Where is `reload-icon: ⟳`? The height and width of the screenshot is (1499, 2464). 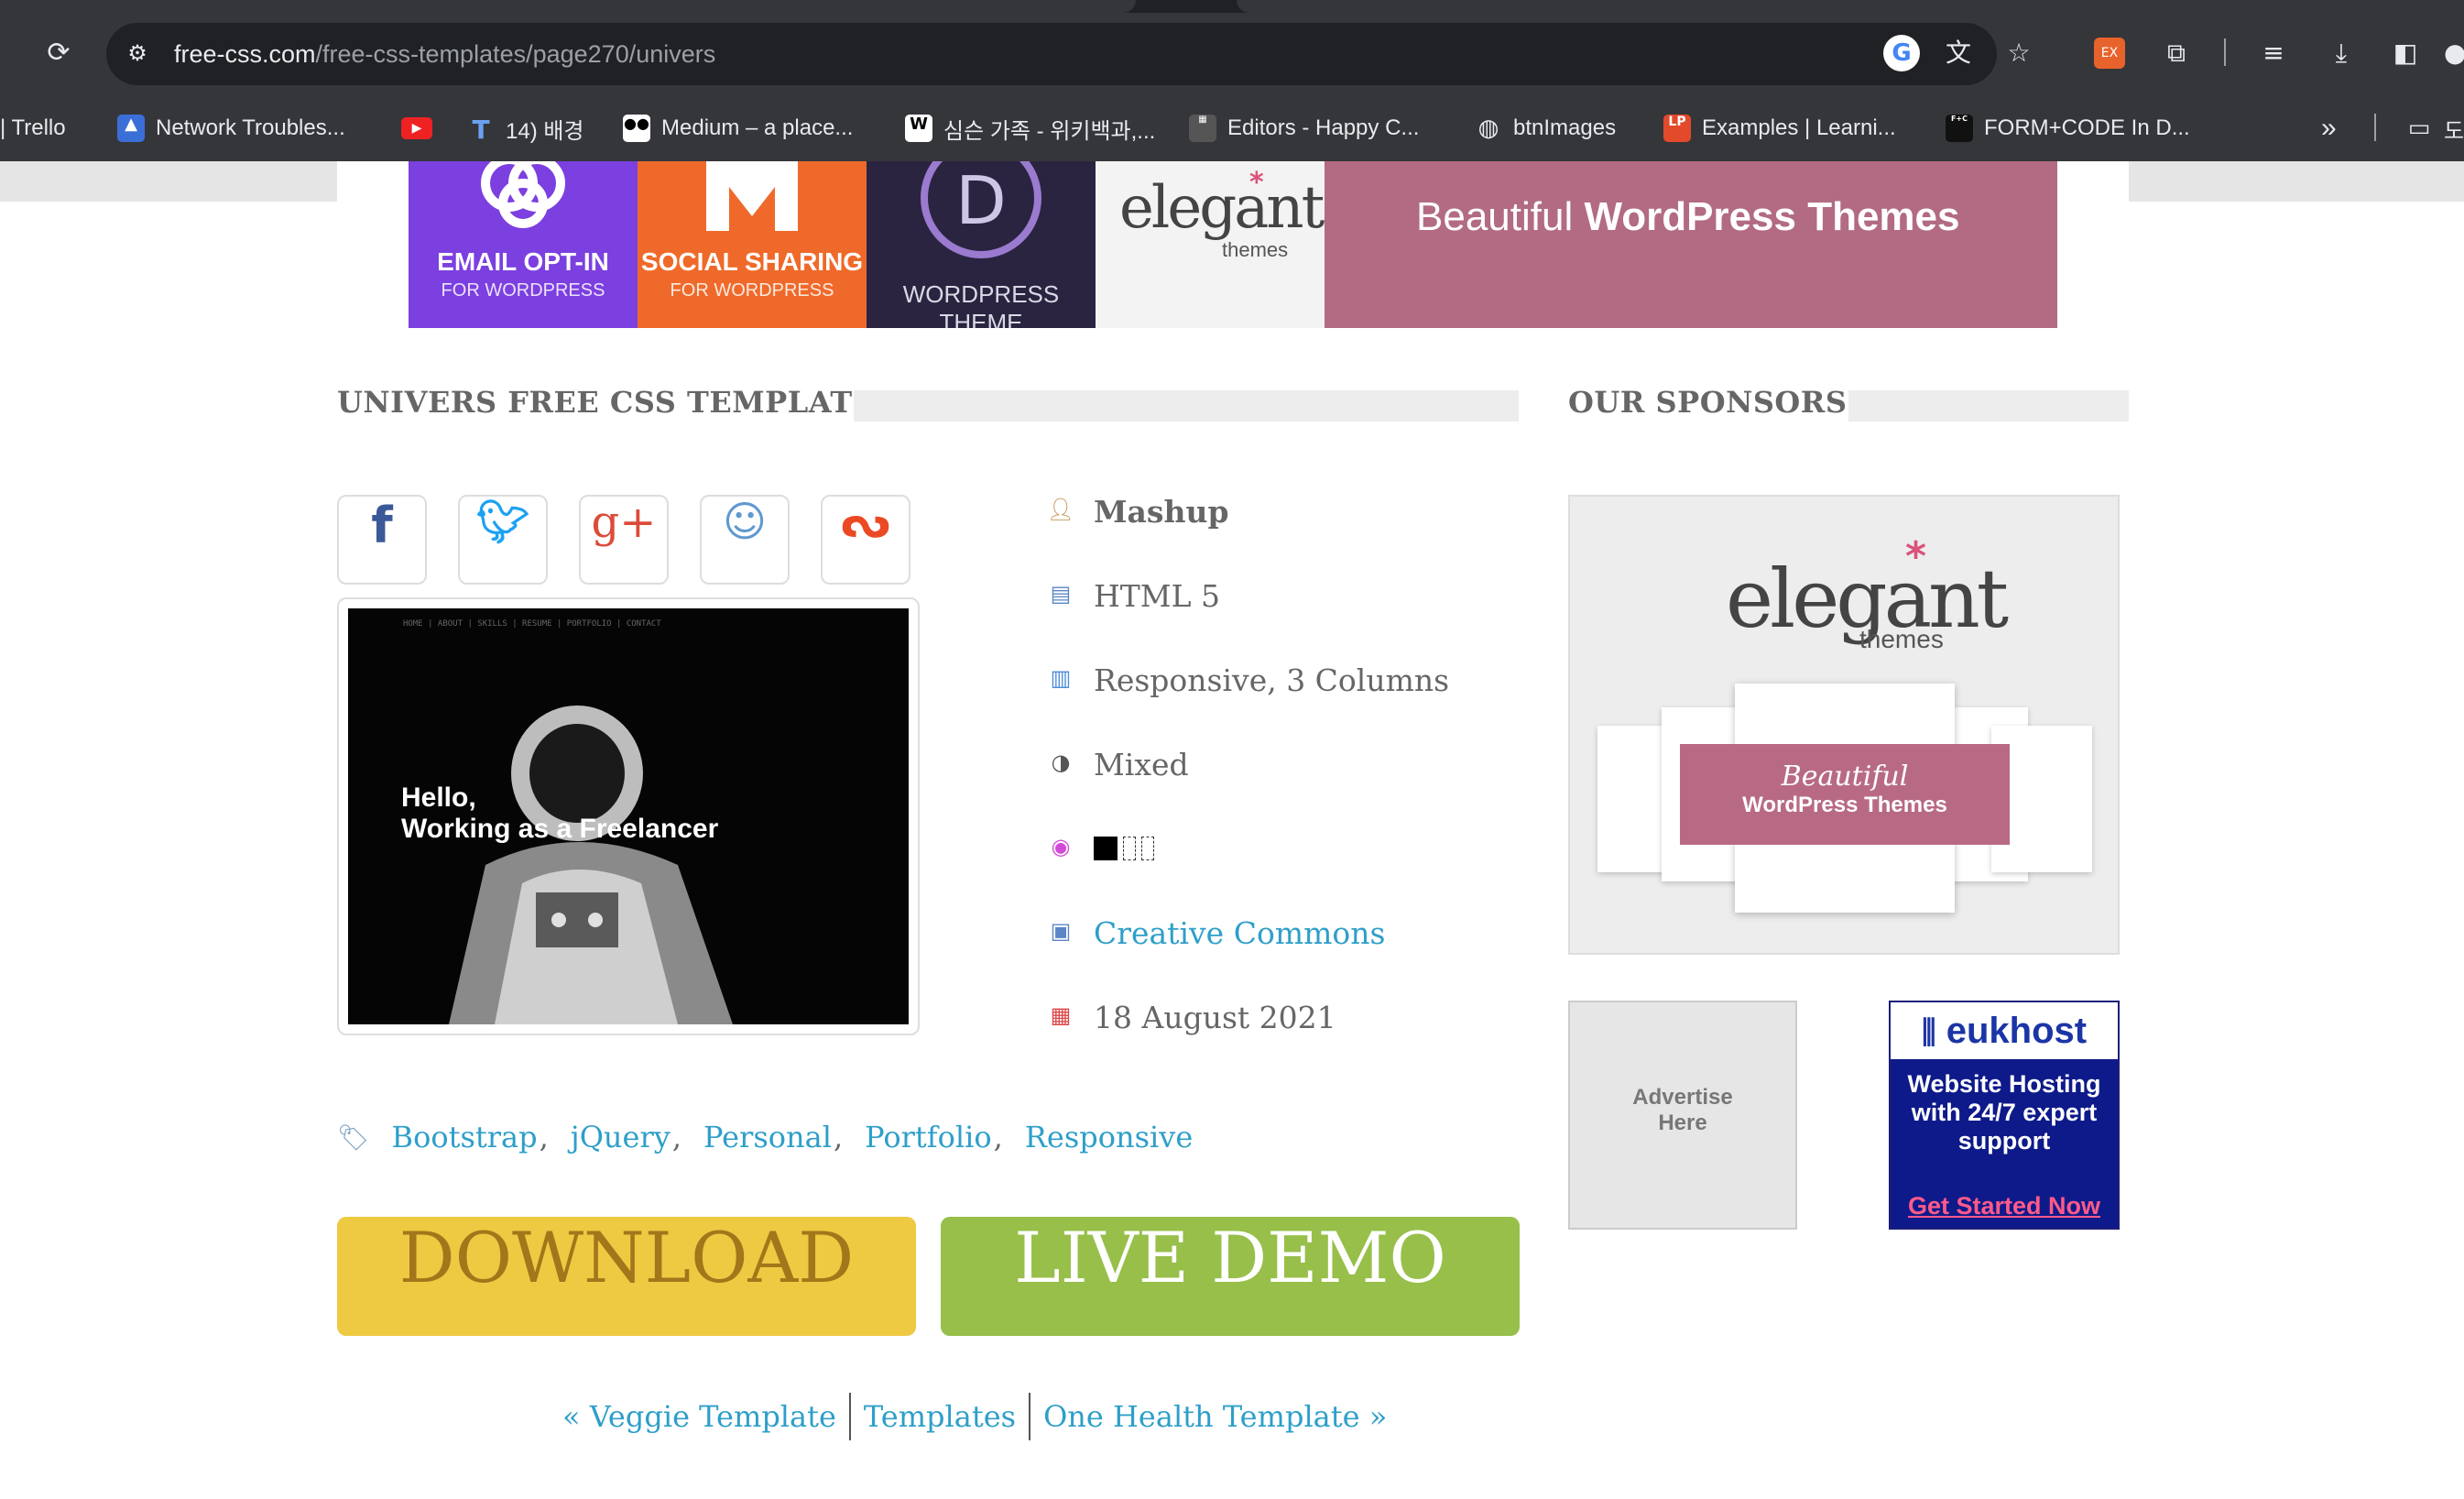 reload-icon: ⟳ is located at coordinates (58, 53).